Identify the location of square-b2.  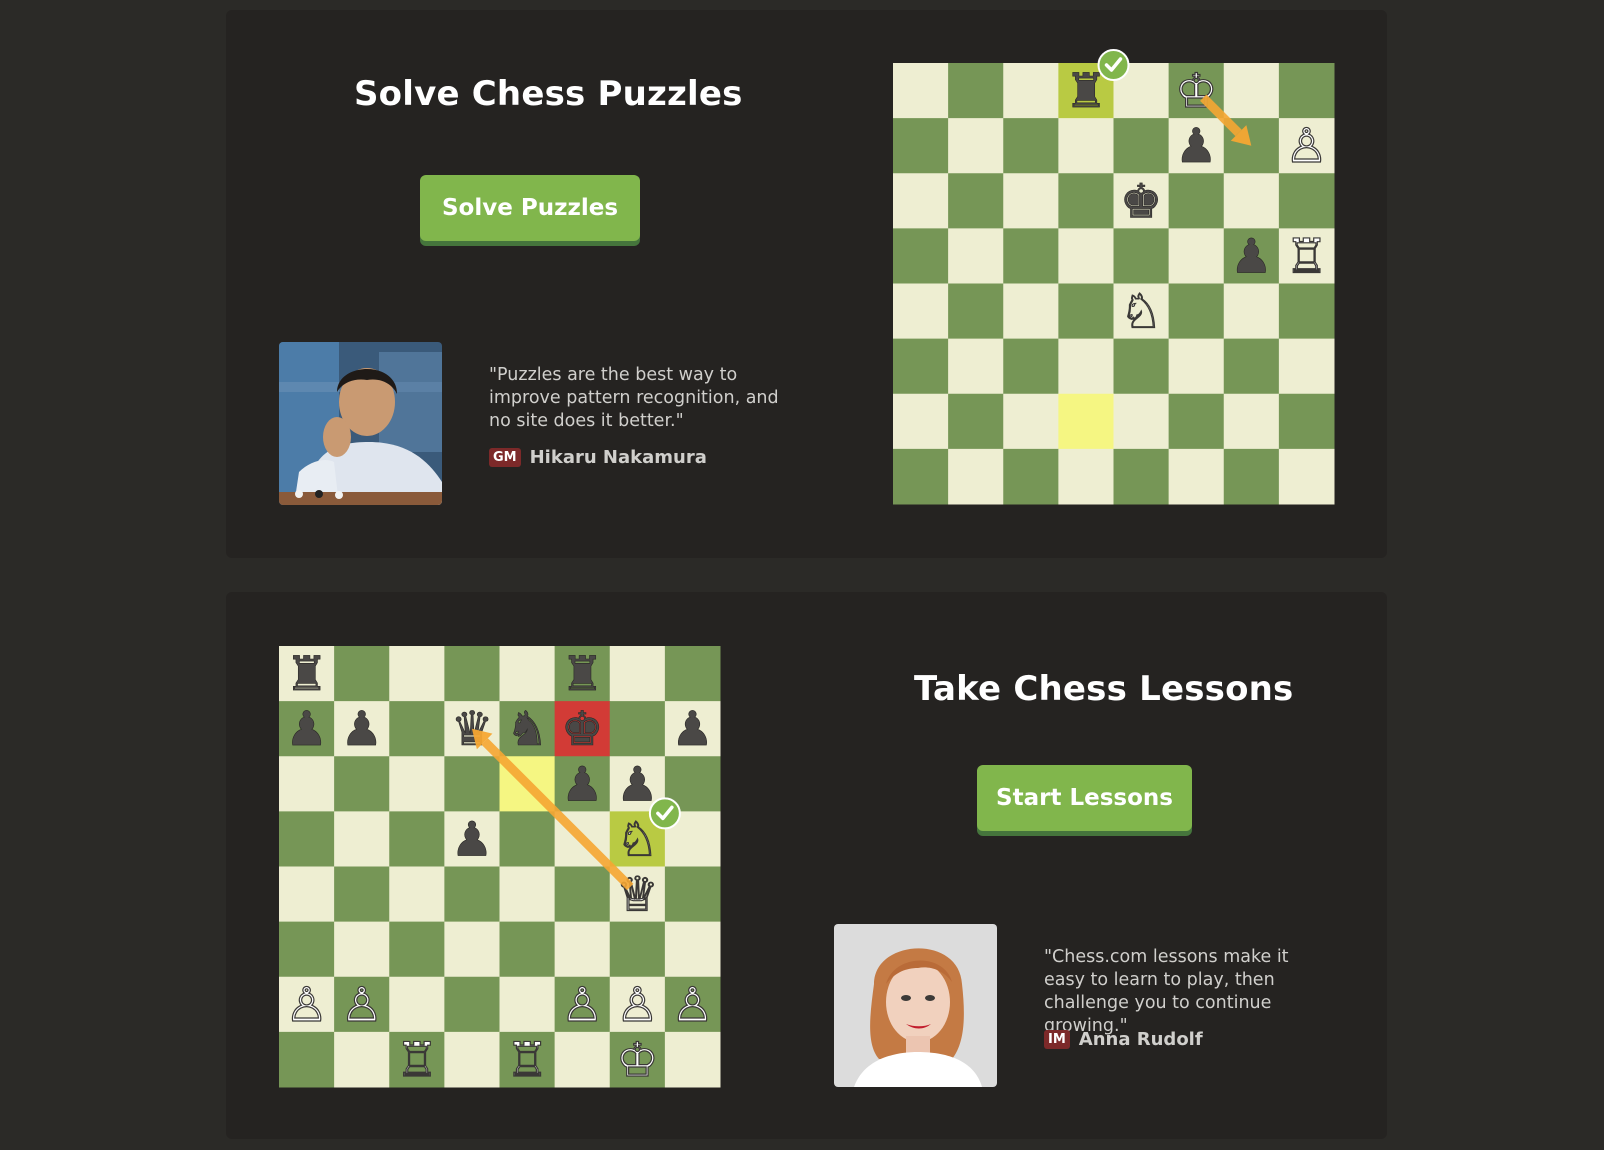
(976, 421).